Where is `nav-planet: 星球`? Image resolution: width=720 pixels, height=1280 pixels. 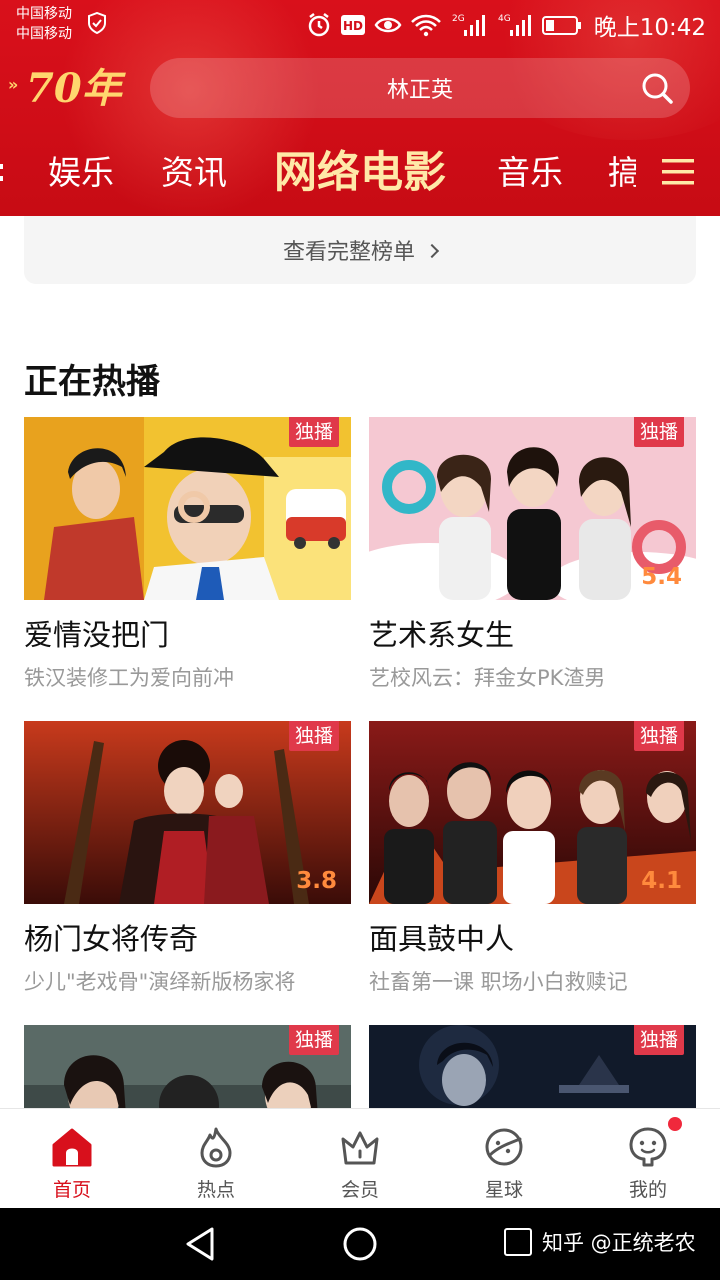
nav-planet: 星球 is located at coordinates (504, 1159).